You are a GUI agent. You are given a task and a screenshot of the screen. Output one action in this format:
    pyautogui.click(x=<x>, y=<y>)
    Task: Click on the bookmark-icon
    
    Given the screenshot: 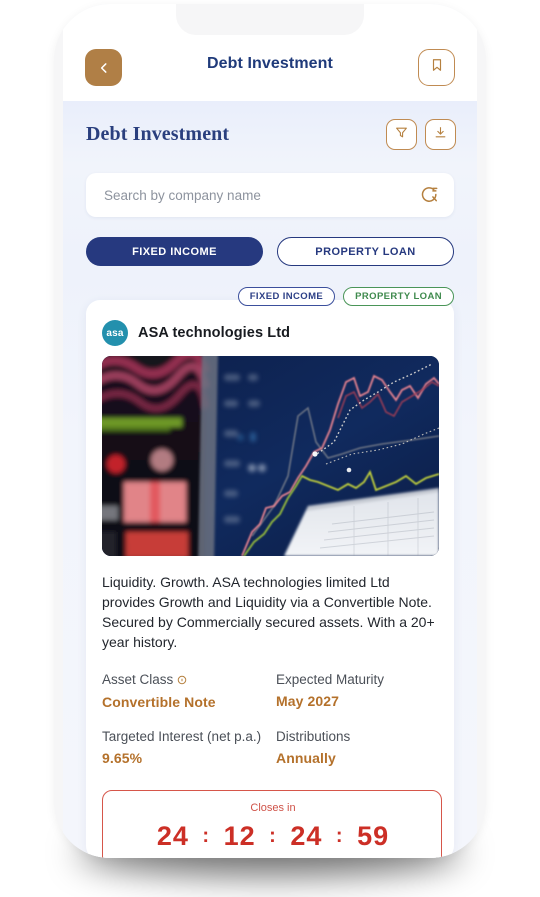 What is the action you would take?
    pyautogui.click(x=437, y=67)
    